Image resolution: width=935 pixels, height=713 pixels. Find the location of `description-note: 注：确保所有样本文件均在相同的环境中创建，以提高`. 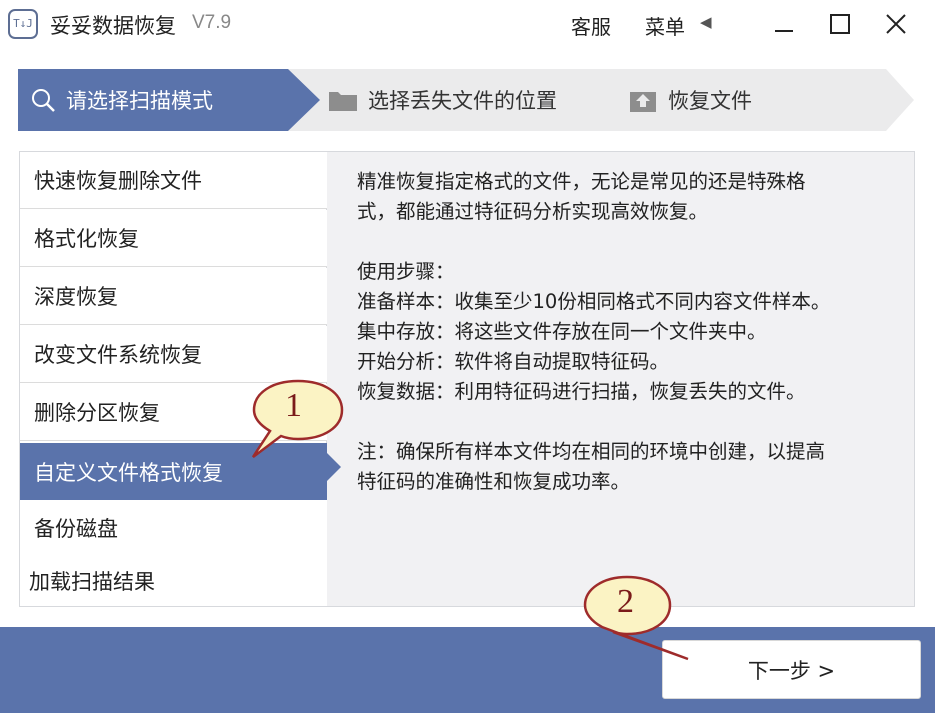

description-note: 注：确保所有样本文件均在相同的环境中创建，以提高 is located at coordinates (591, 451).